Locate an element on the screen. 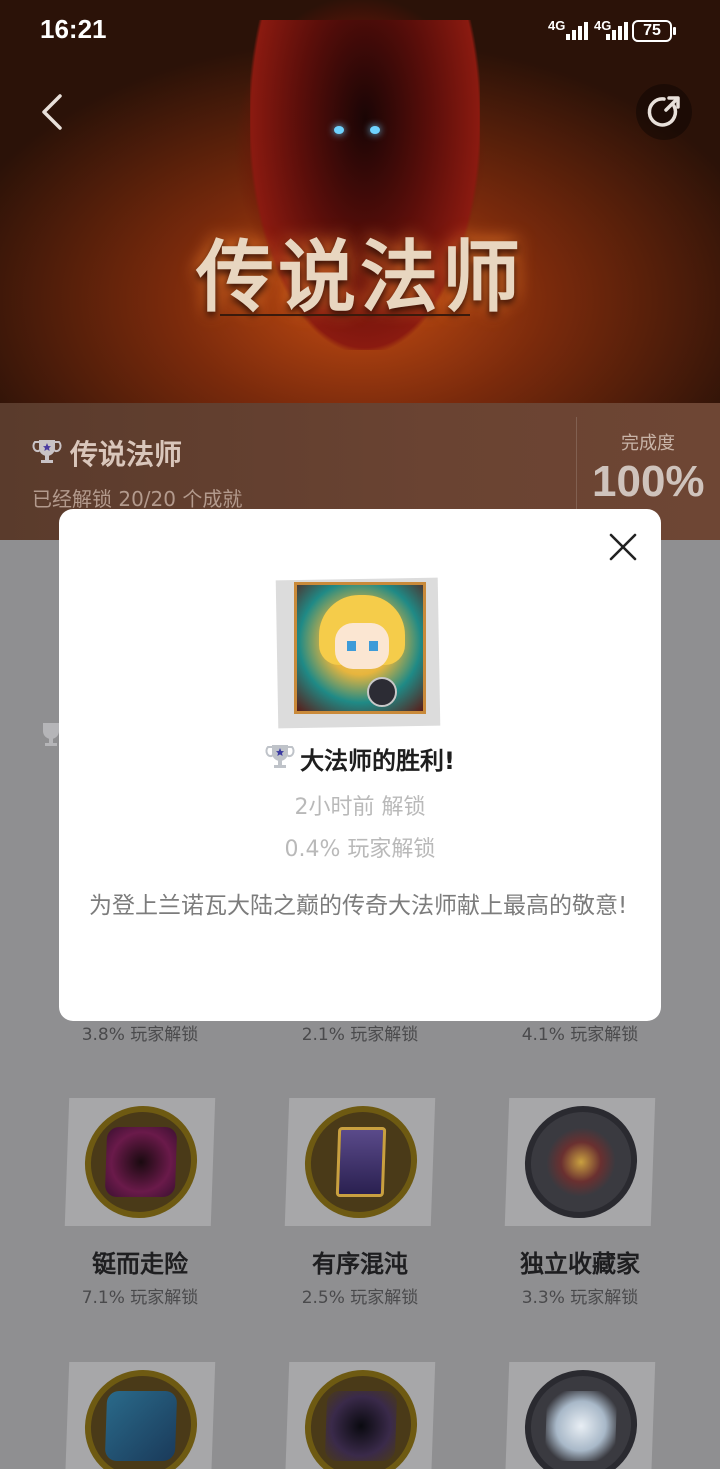 This screenshot has height=1469, width=720. share-icon is located at coordinates (663, 111).